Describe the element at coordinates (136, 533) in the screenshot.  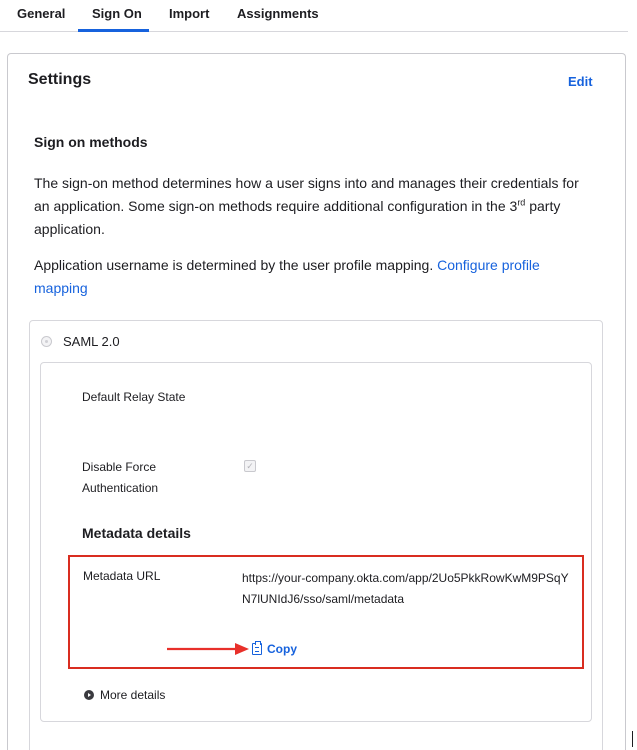
I see `metadata-details-heading: Metadata details` at that location.